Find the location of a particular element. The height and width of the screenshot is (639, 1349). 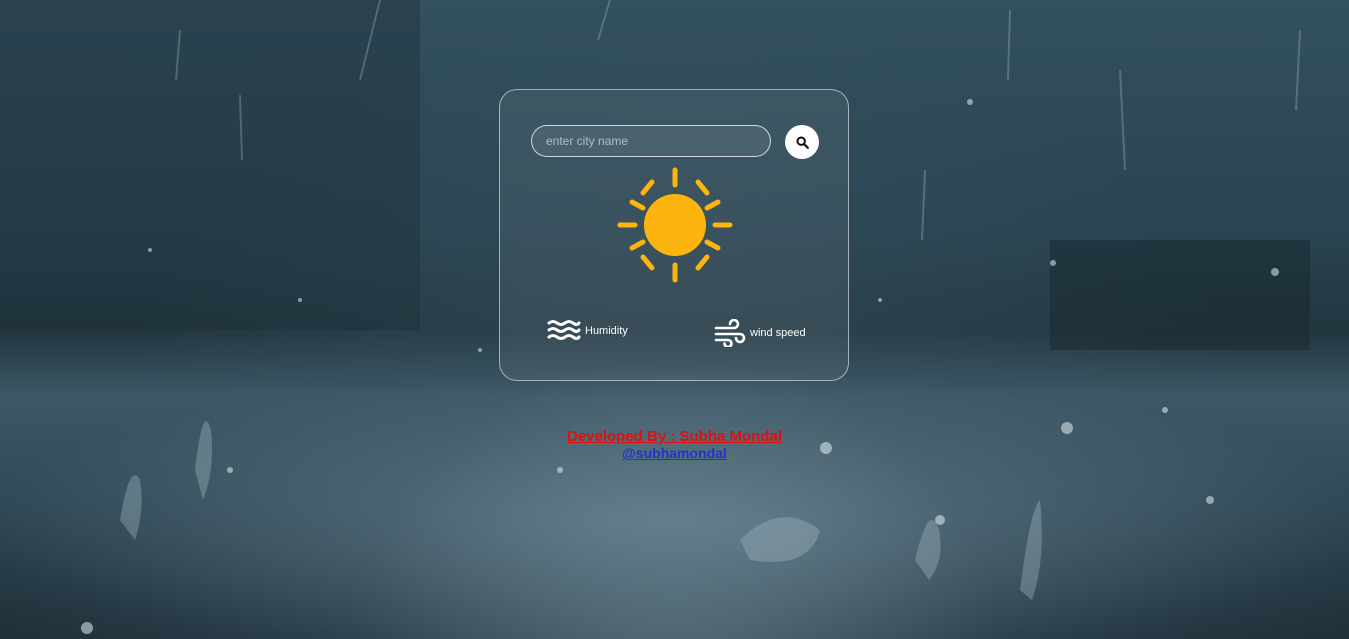

wind-icon is located at coordinates (730, 333).